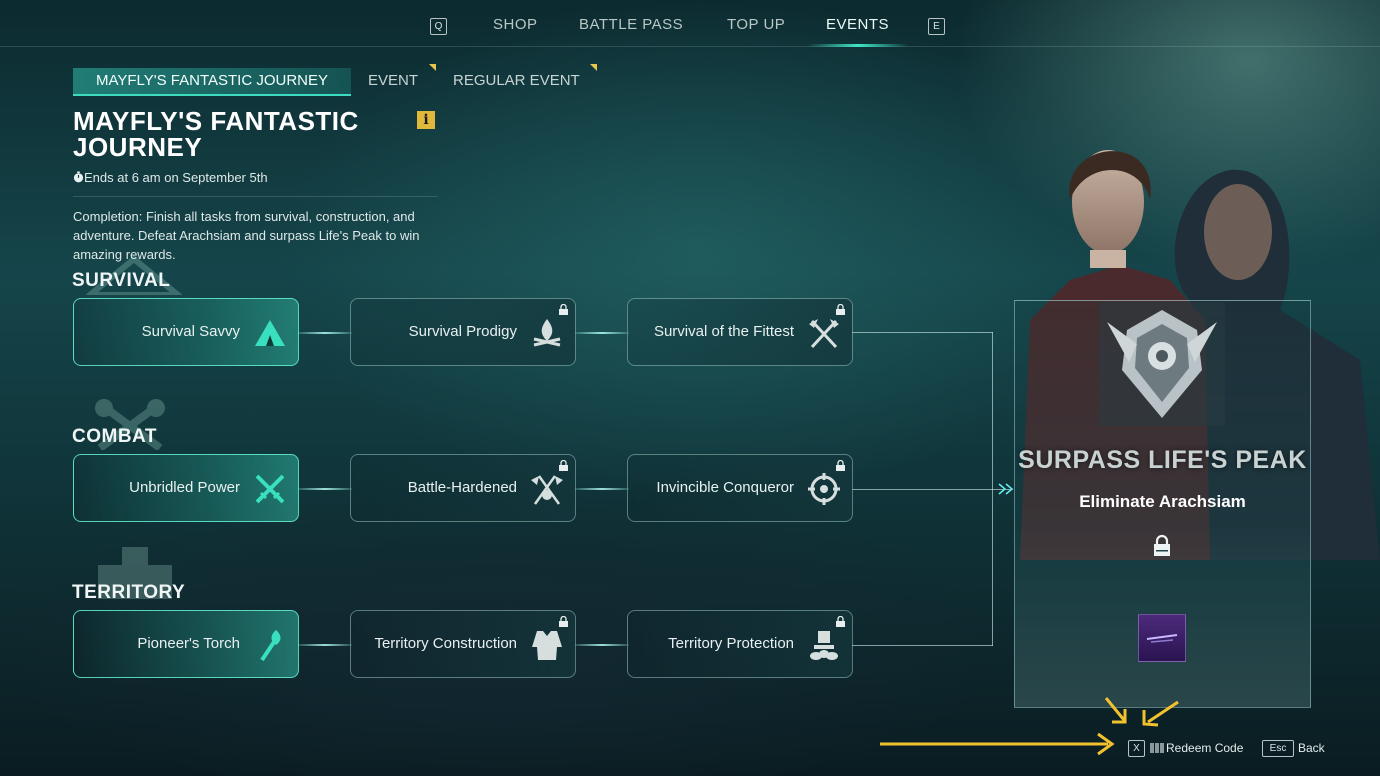 Image resolution: width=1380 pixels, height=776 pixels. I want to click on armor-icon, so click(547, 645).